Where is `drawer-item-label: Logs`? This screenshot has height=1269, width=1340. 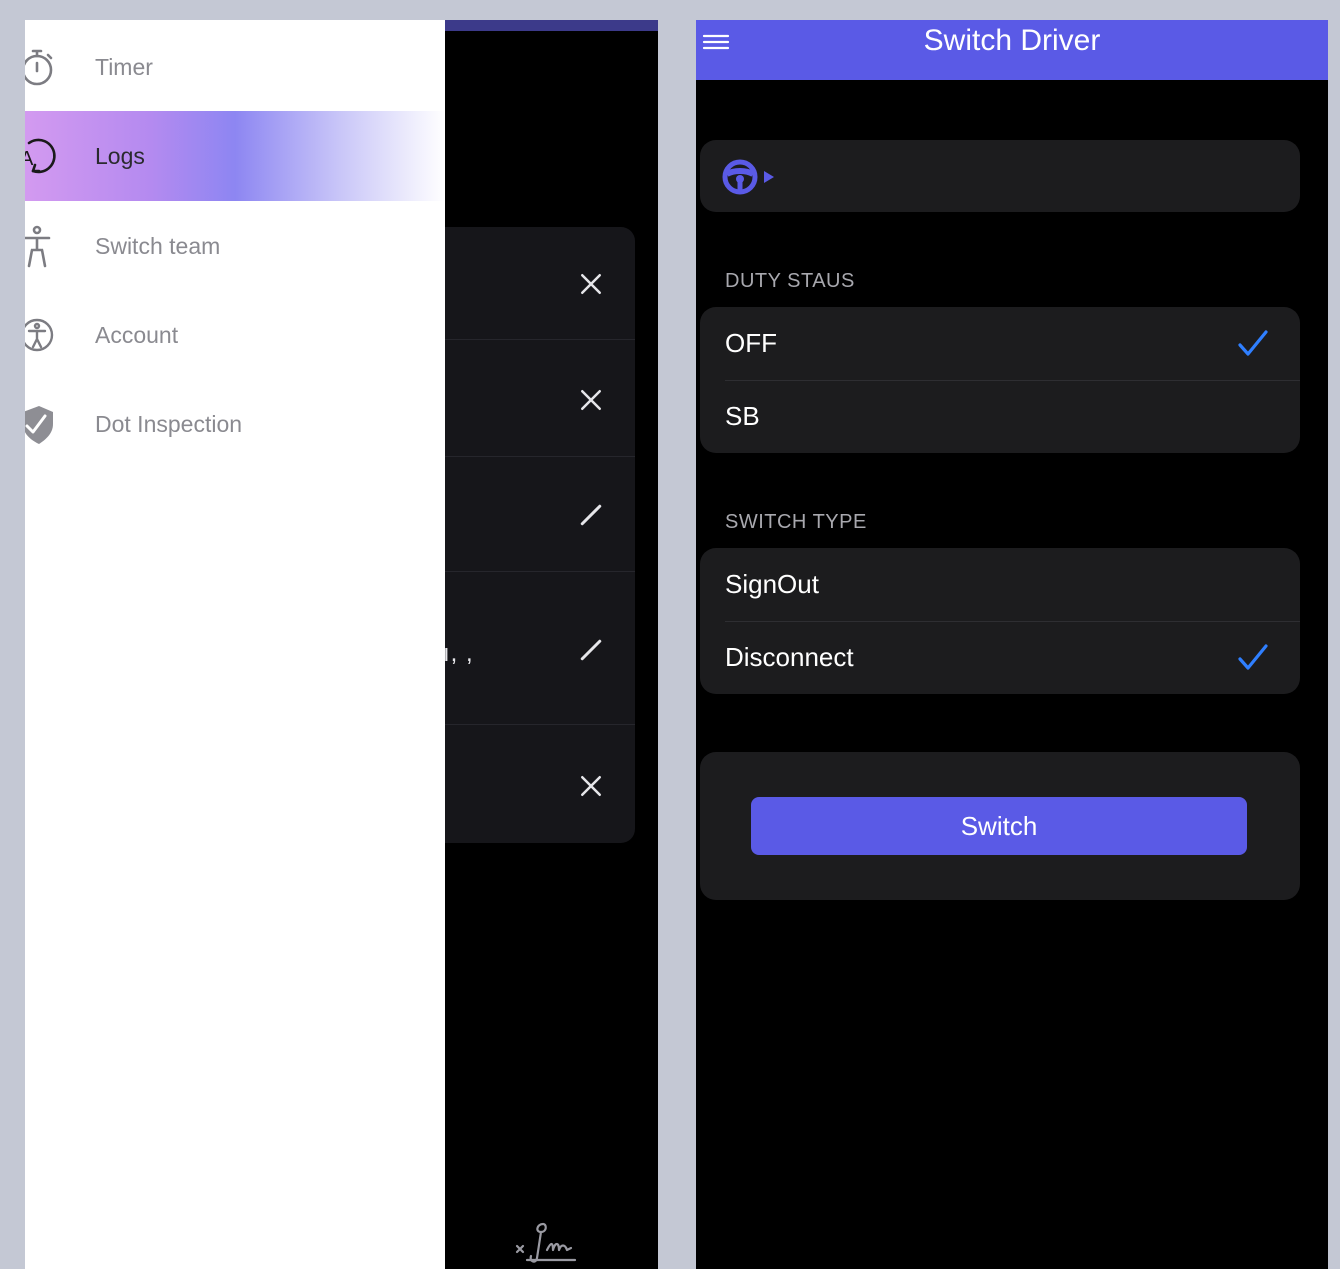
drawer-item-label: Logs is located at coordinates (120, 155).